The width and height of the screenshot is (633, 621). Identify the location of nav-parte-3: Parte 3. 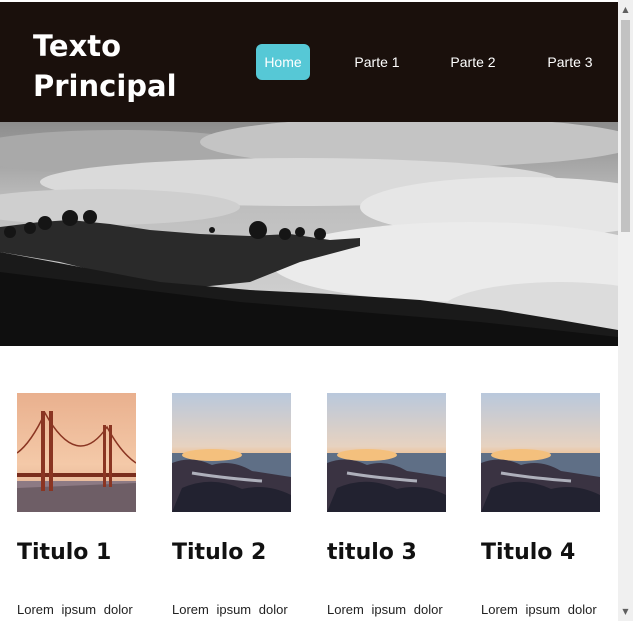
(570, 62).